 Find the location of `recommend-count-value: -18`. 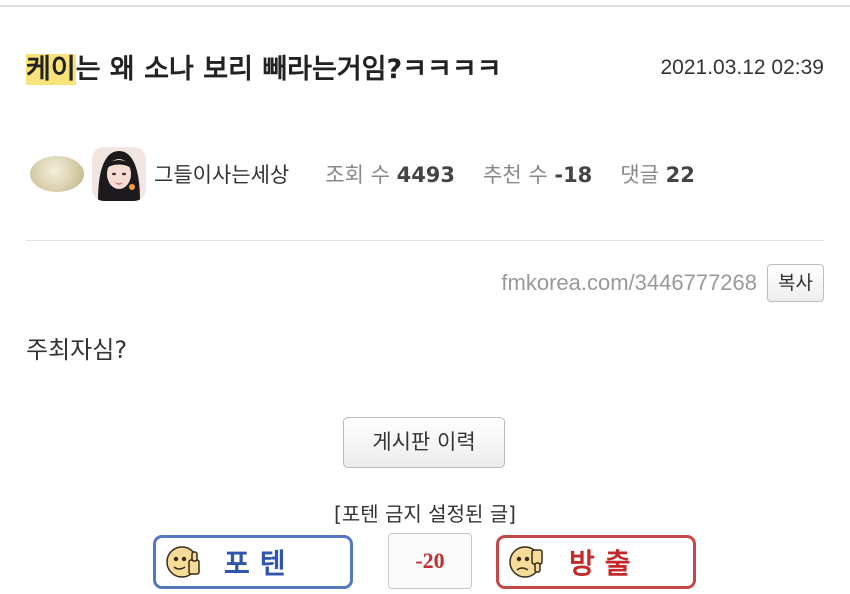

recommend-count-value: -18 is located at coordinates (573, 175).